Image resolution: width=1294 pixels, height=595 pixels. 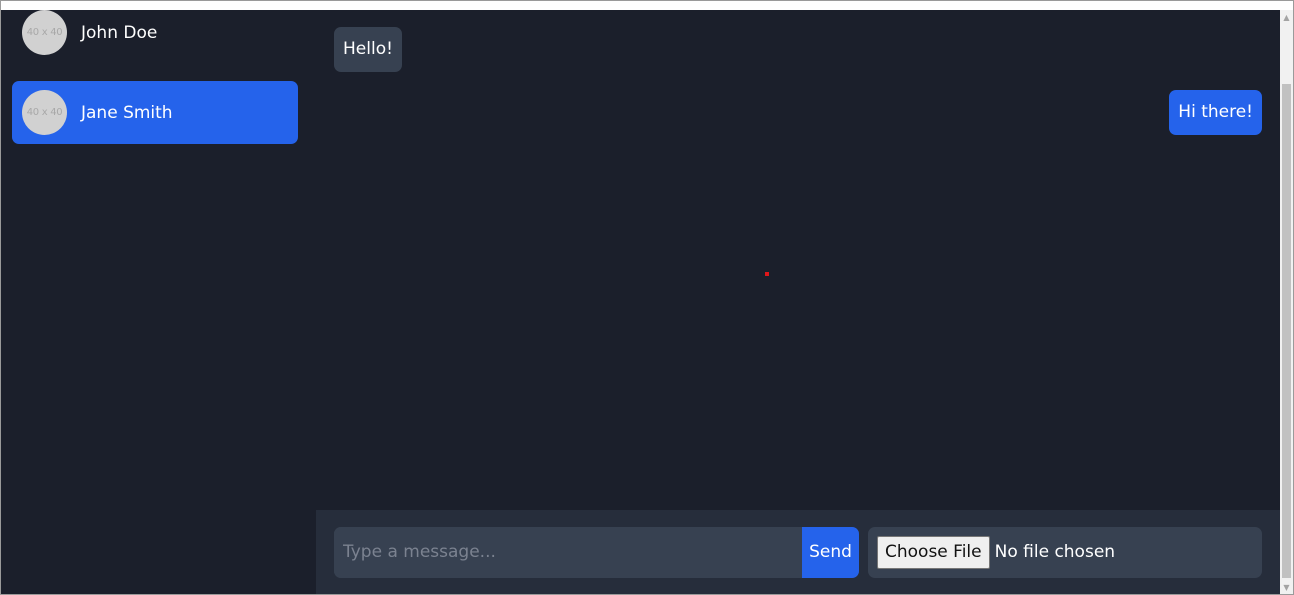 I want to click on contact-item-john-doe: 40 x 40 John Doe, so click(x=155, y=32).